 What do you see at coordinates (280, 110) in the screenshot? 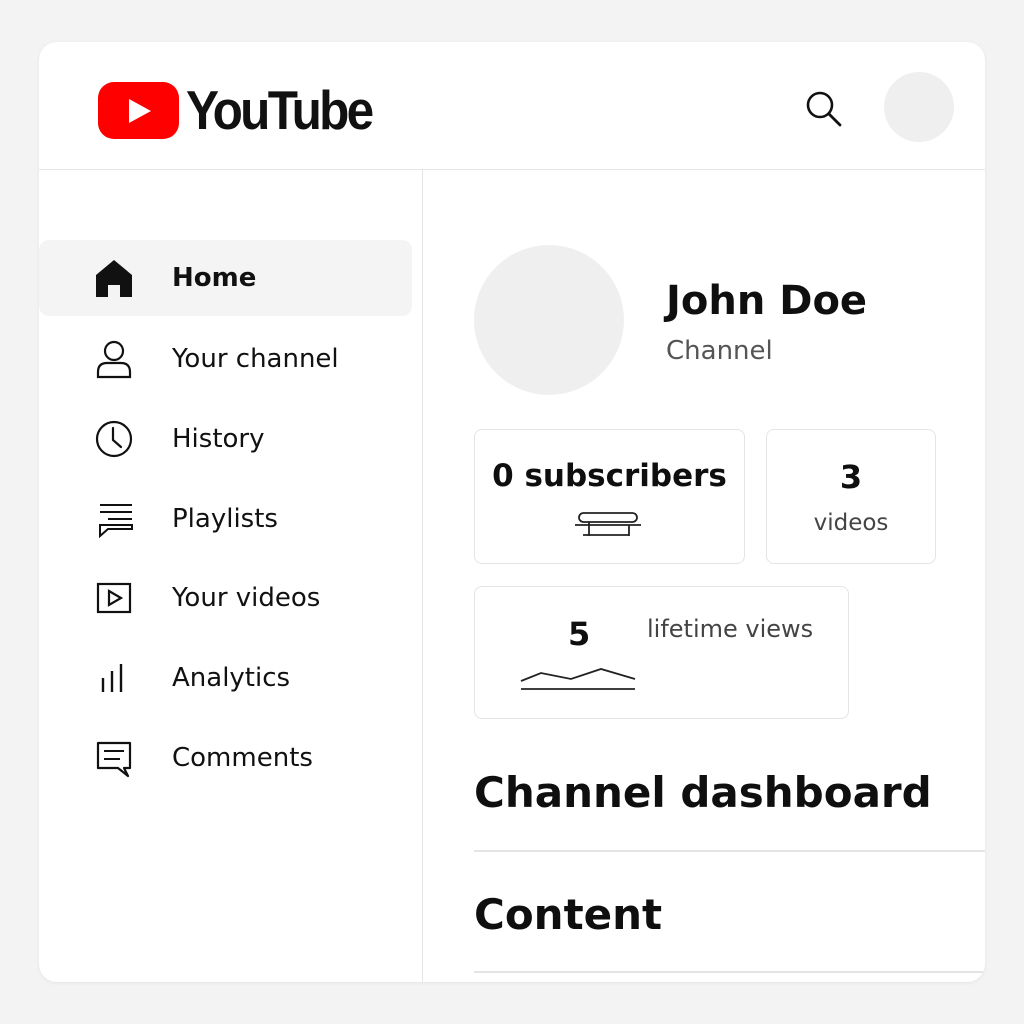
I see `logo-text: YouTube` at bounding box center [280, 110].